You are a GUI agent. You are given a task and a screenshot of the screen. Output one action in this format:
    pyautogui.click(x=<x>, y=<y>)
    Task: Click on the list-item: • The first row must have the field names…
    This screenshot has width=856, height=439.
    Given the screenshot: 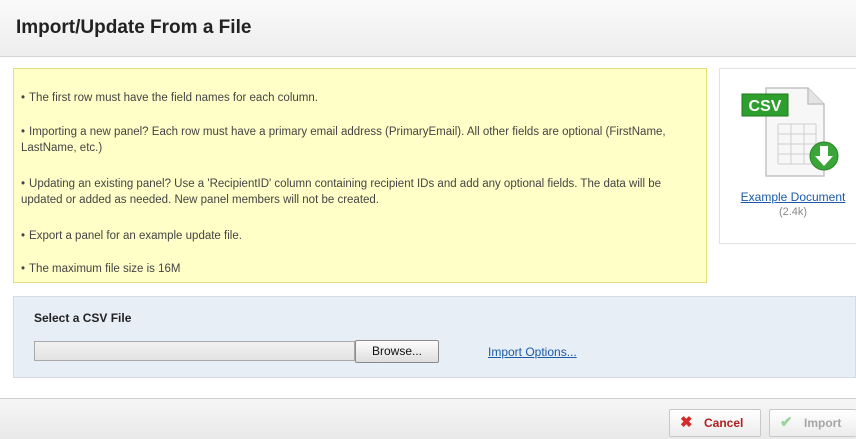 What is the action you would take?
    pyautogui.click(x=361, y=98)
    